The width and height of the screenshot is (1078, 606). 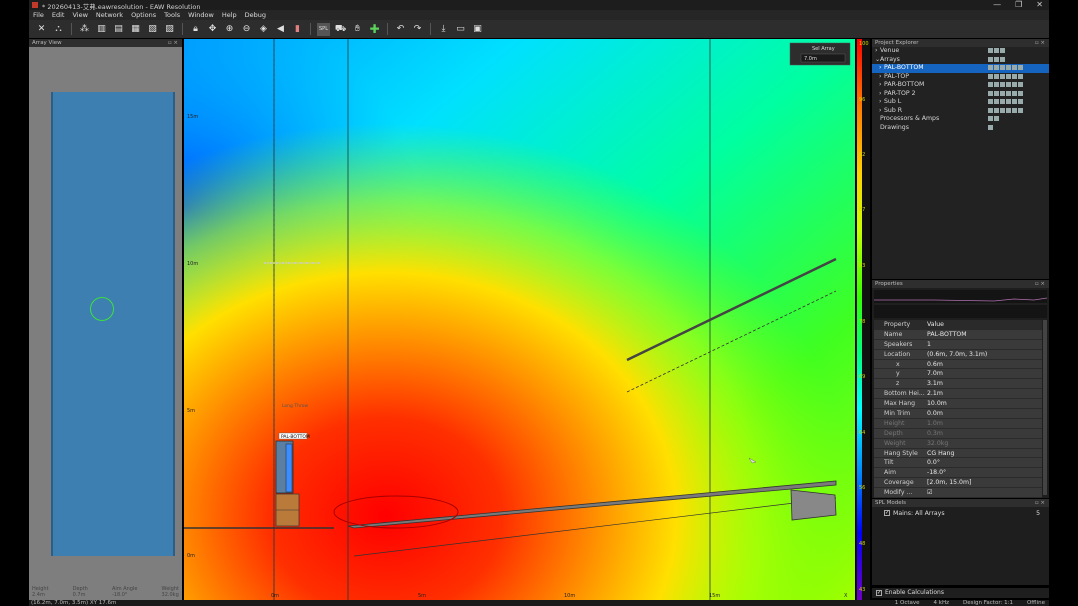 I want to click on maximize-button: ❐, so click(x=1018, y=5).